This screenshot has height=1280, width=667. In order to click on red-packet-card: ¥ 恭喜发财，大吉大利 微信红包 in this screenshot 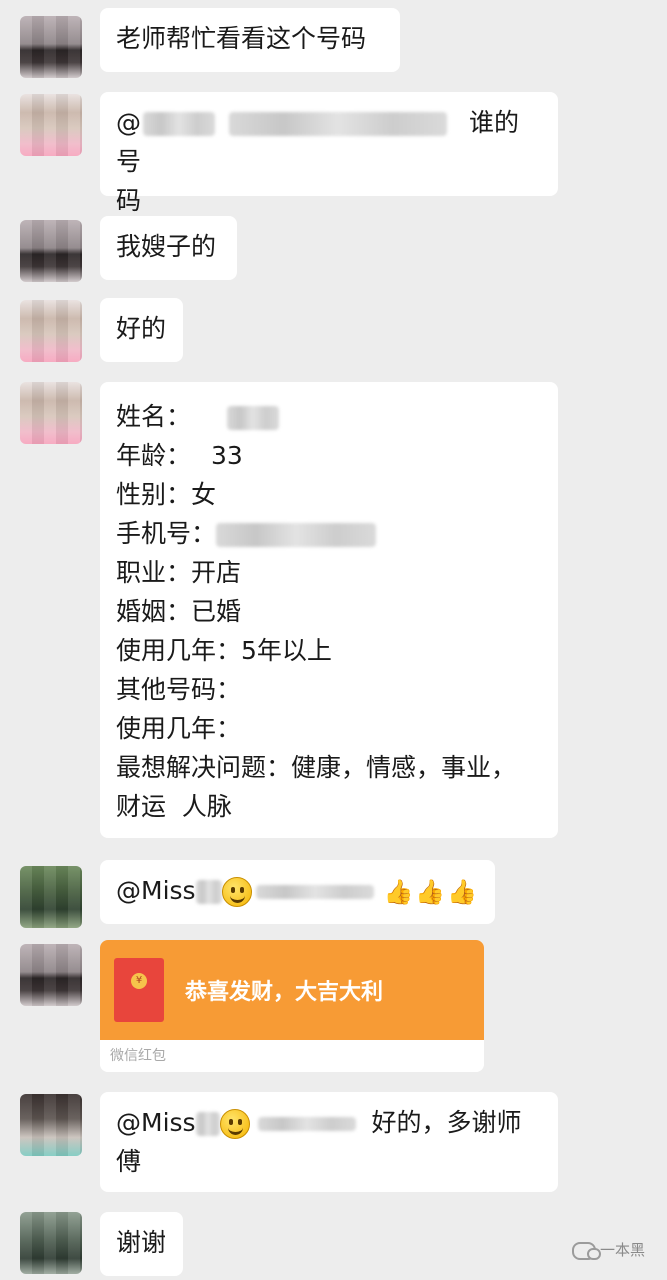, I will do `click(292, 1006)`.